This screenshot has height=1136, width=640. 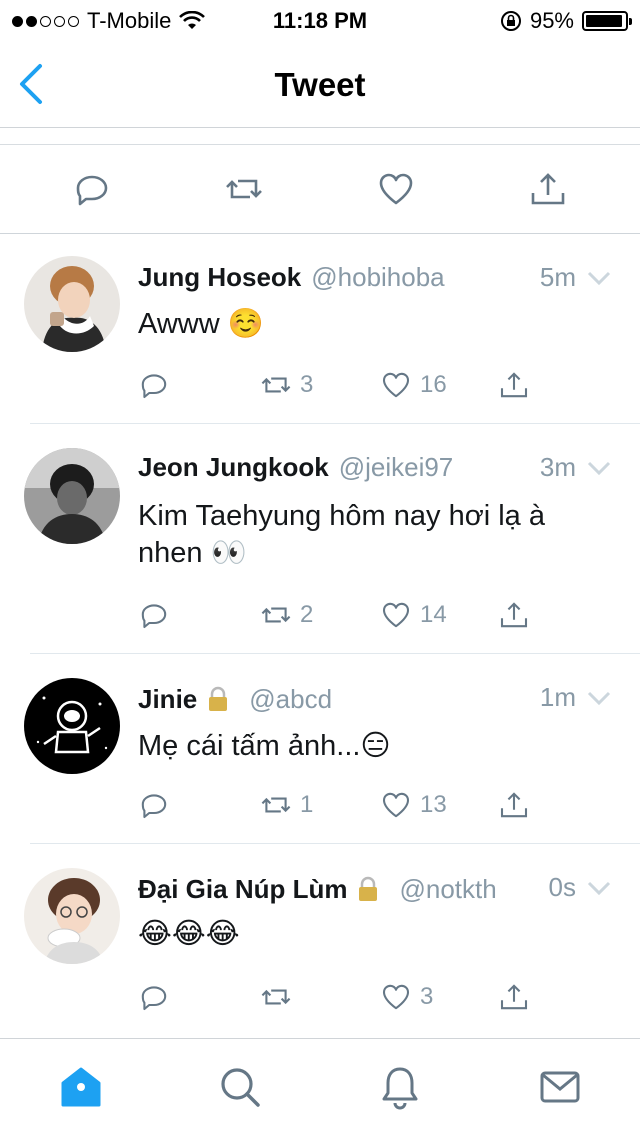 I want to click on timestamp: 5m, so click(x=557, y=277).